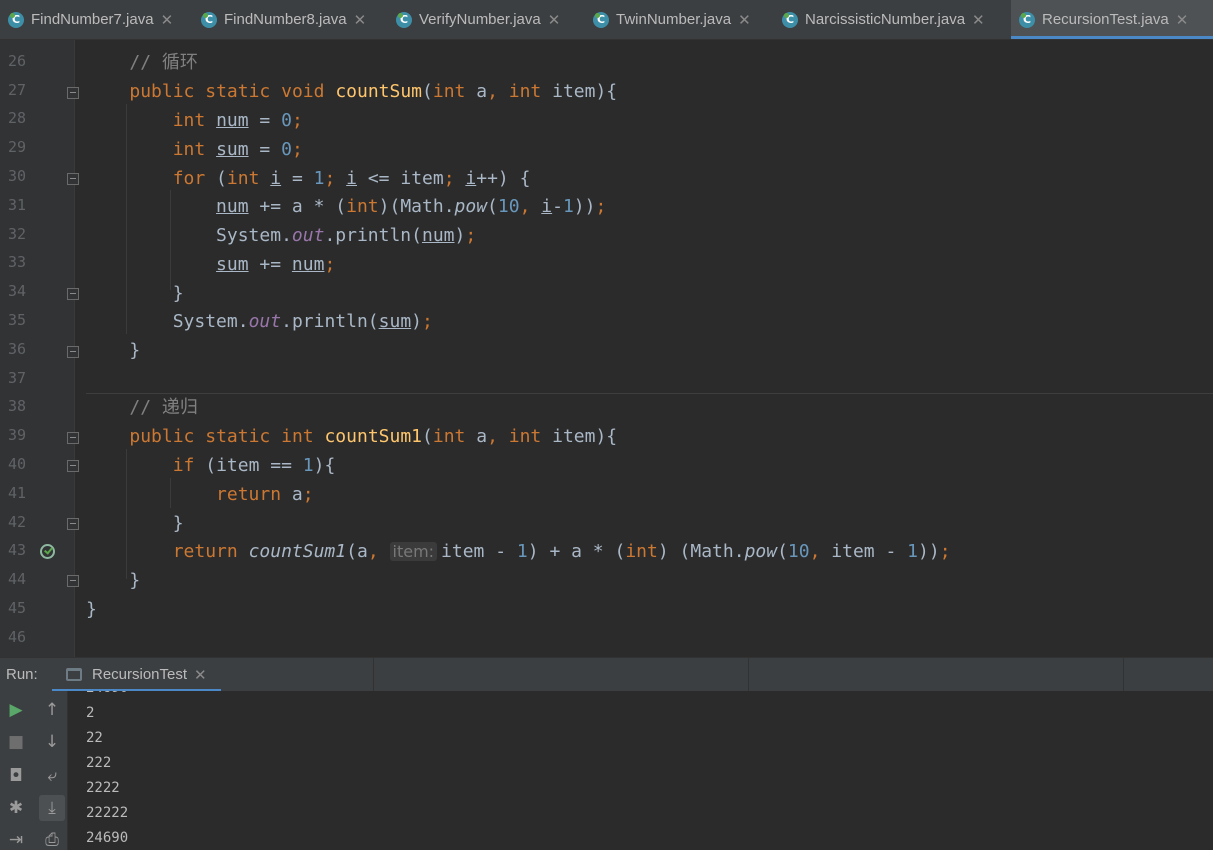 The height and width of the screenshot is (850, 1213). I want to click on code-line-30: for (int i = 1; i <= item; i++) {, so click(351, 178).